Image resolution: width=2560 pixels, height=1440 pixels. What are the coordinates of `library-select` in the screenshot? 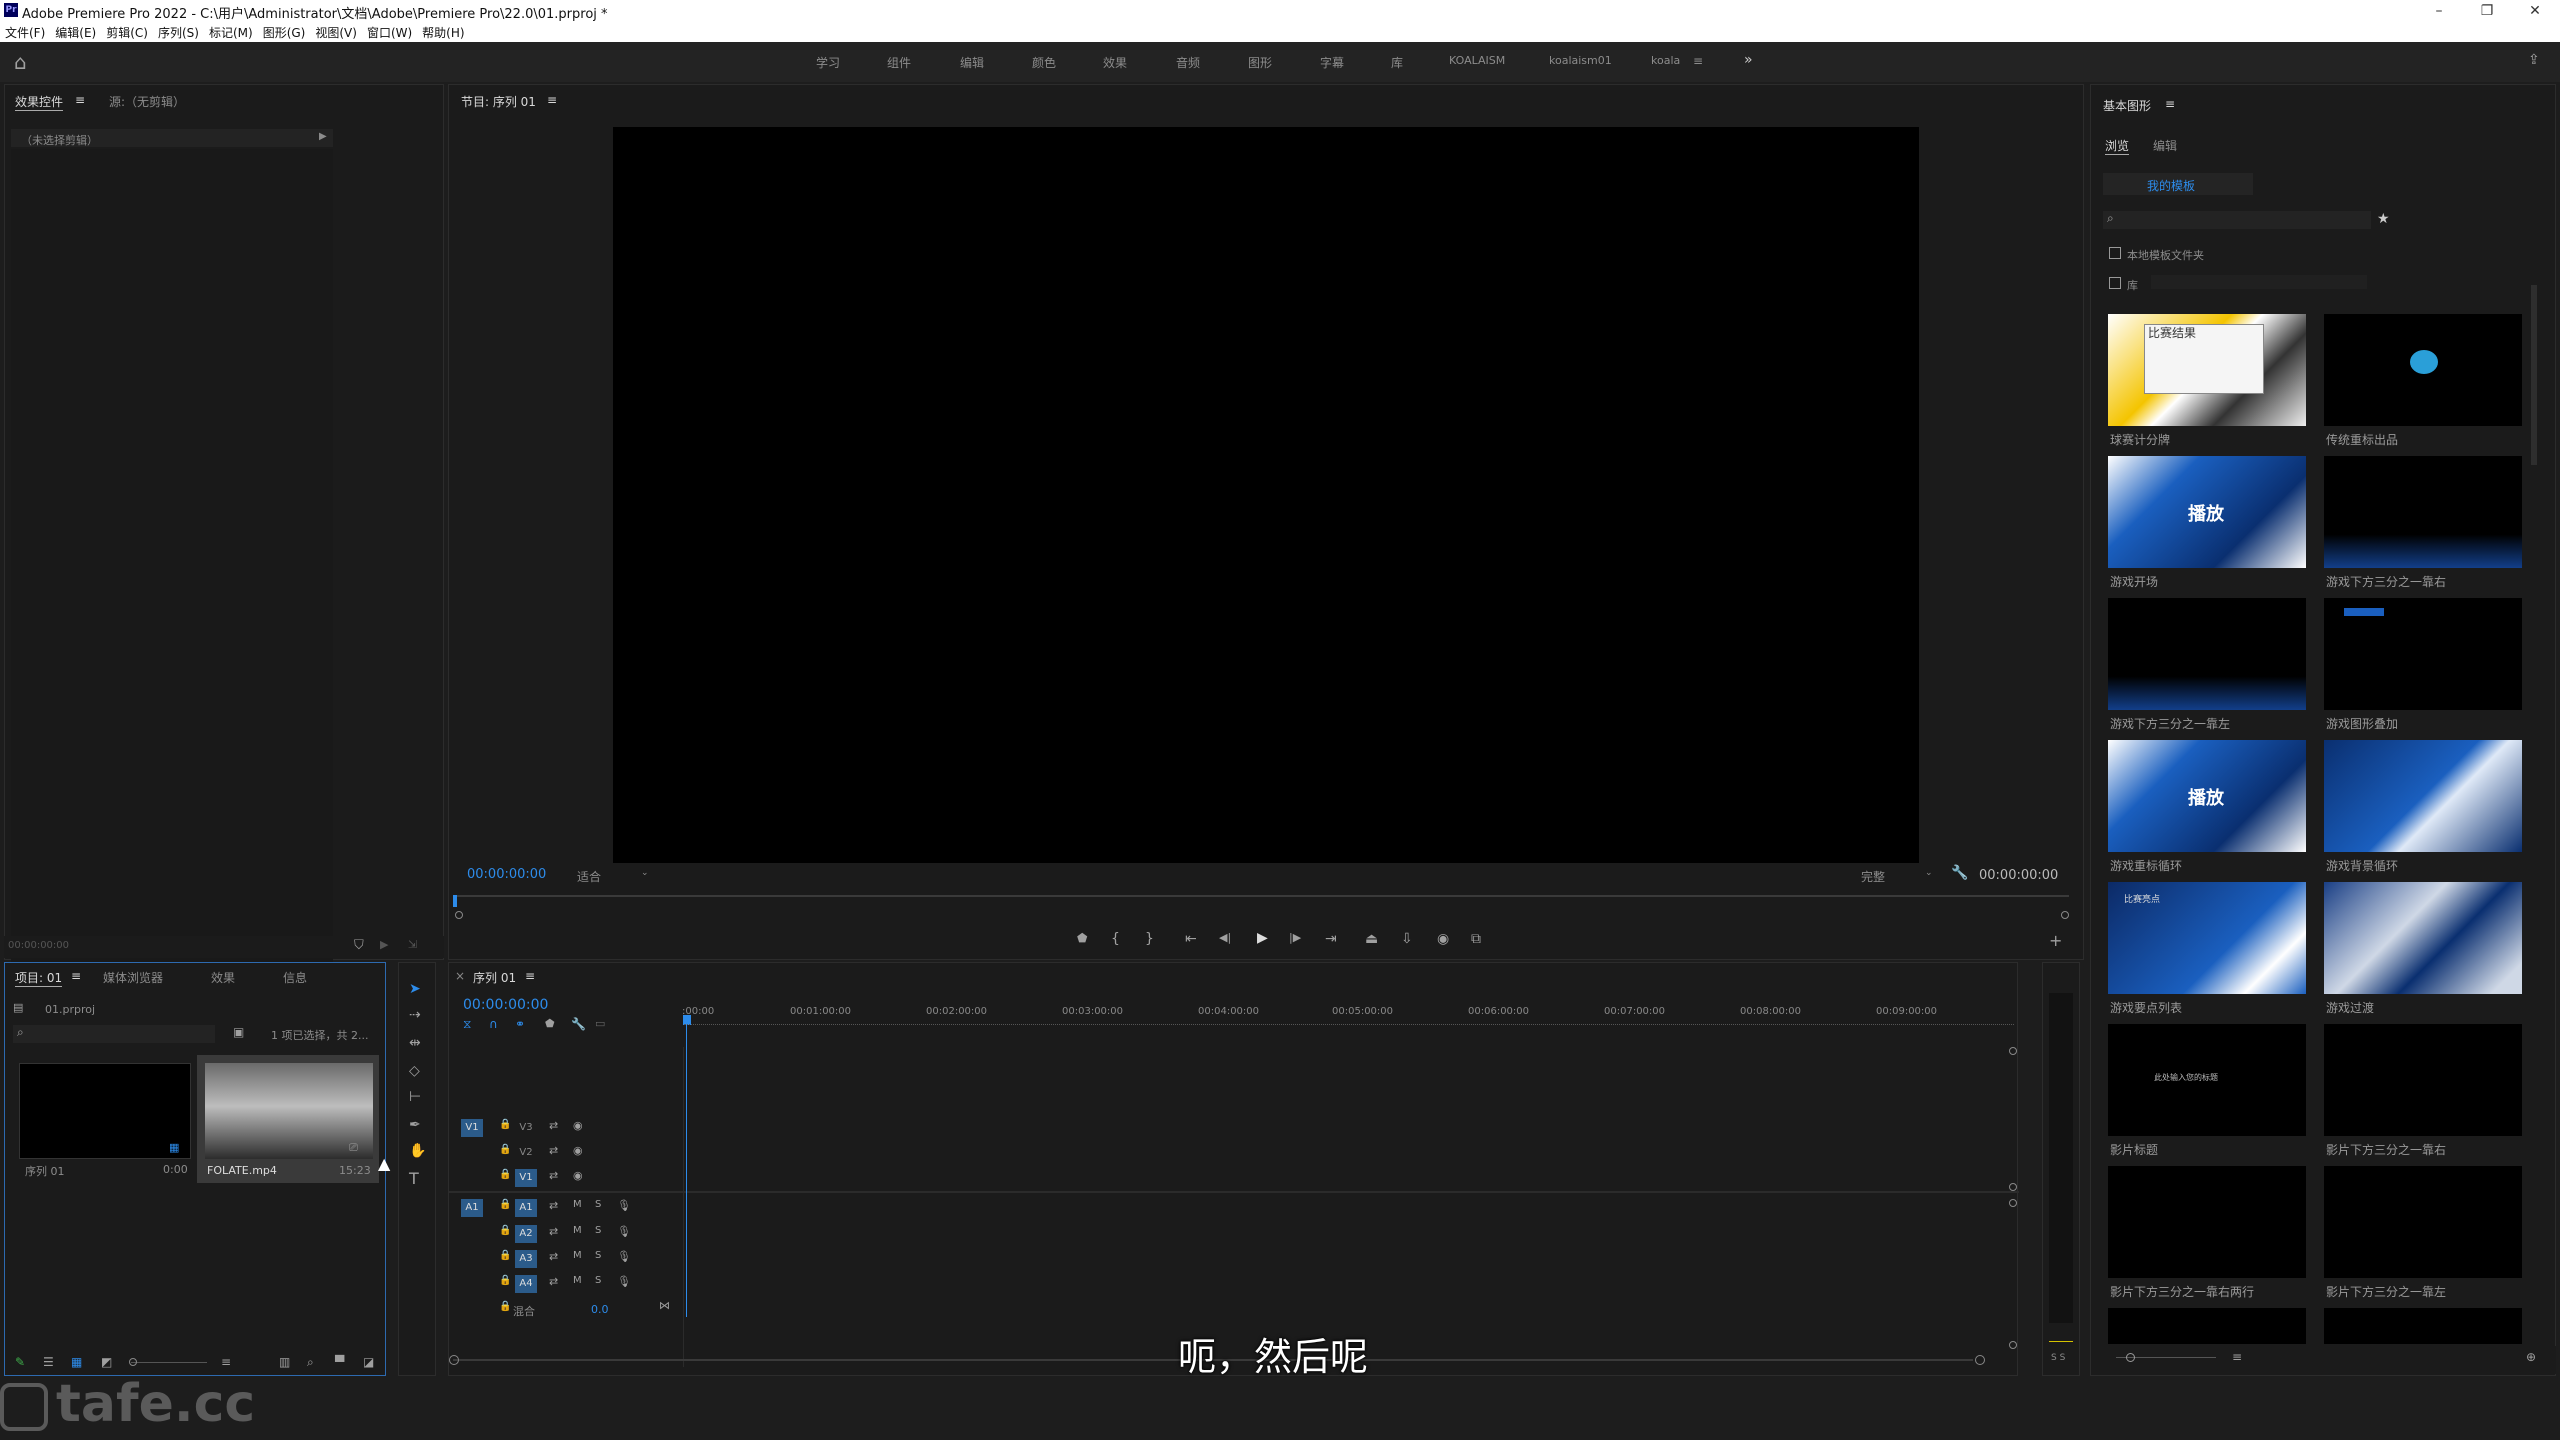 It's located at (2259, 282).